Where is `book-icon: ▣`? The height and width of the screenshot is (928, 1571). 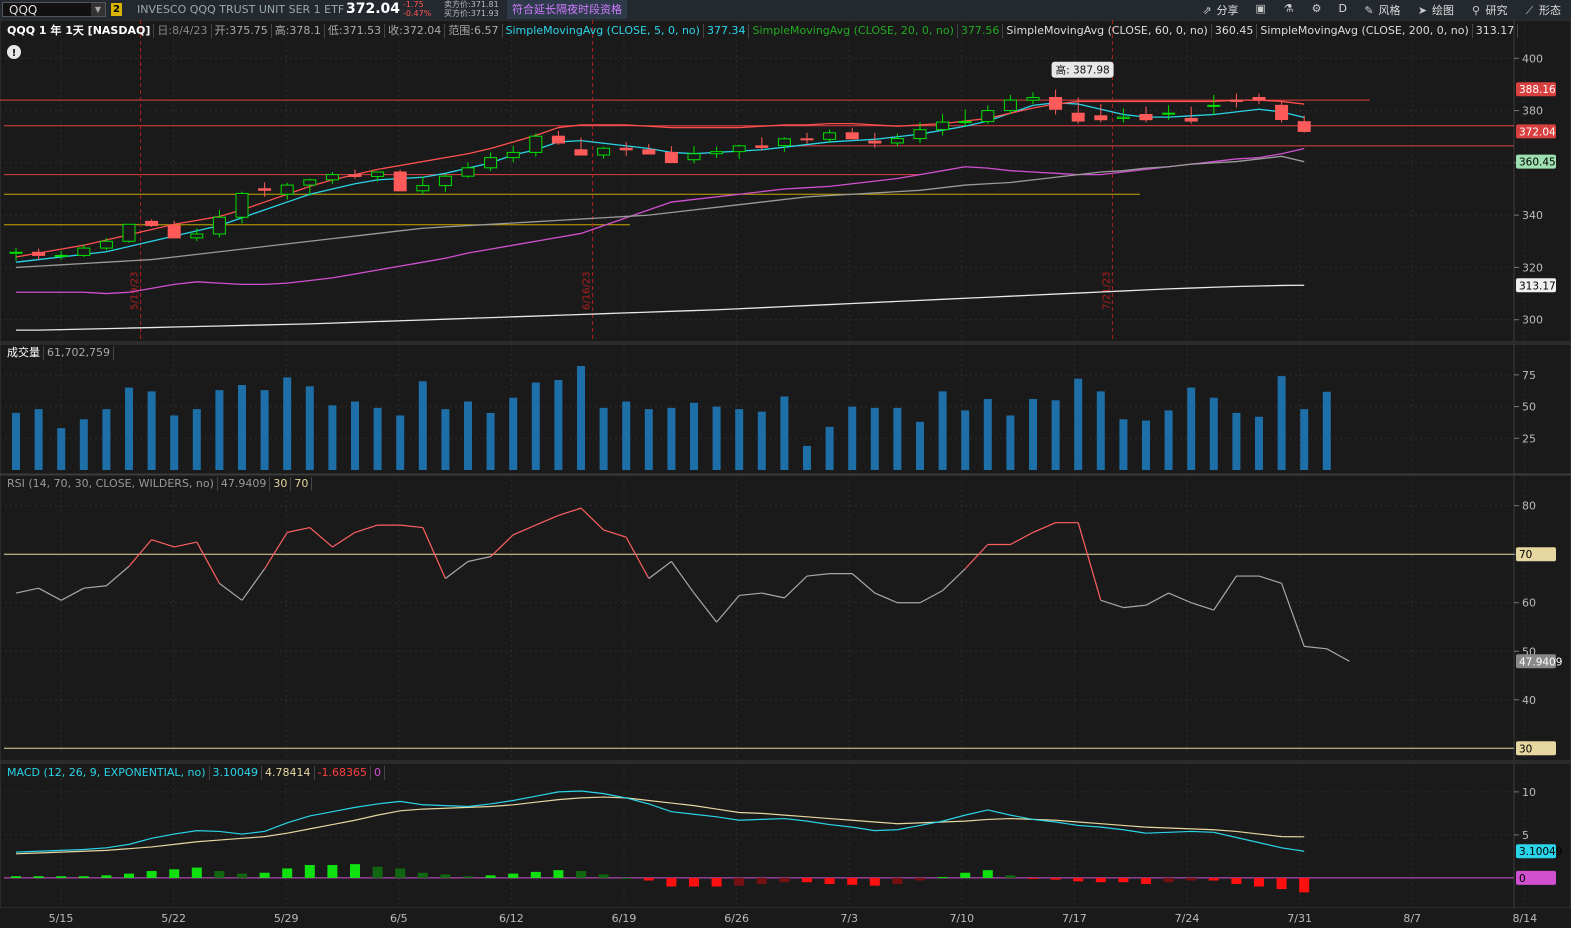
book-icon: ▣ is located at coordinates (1260, 8).